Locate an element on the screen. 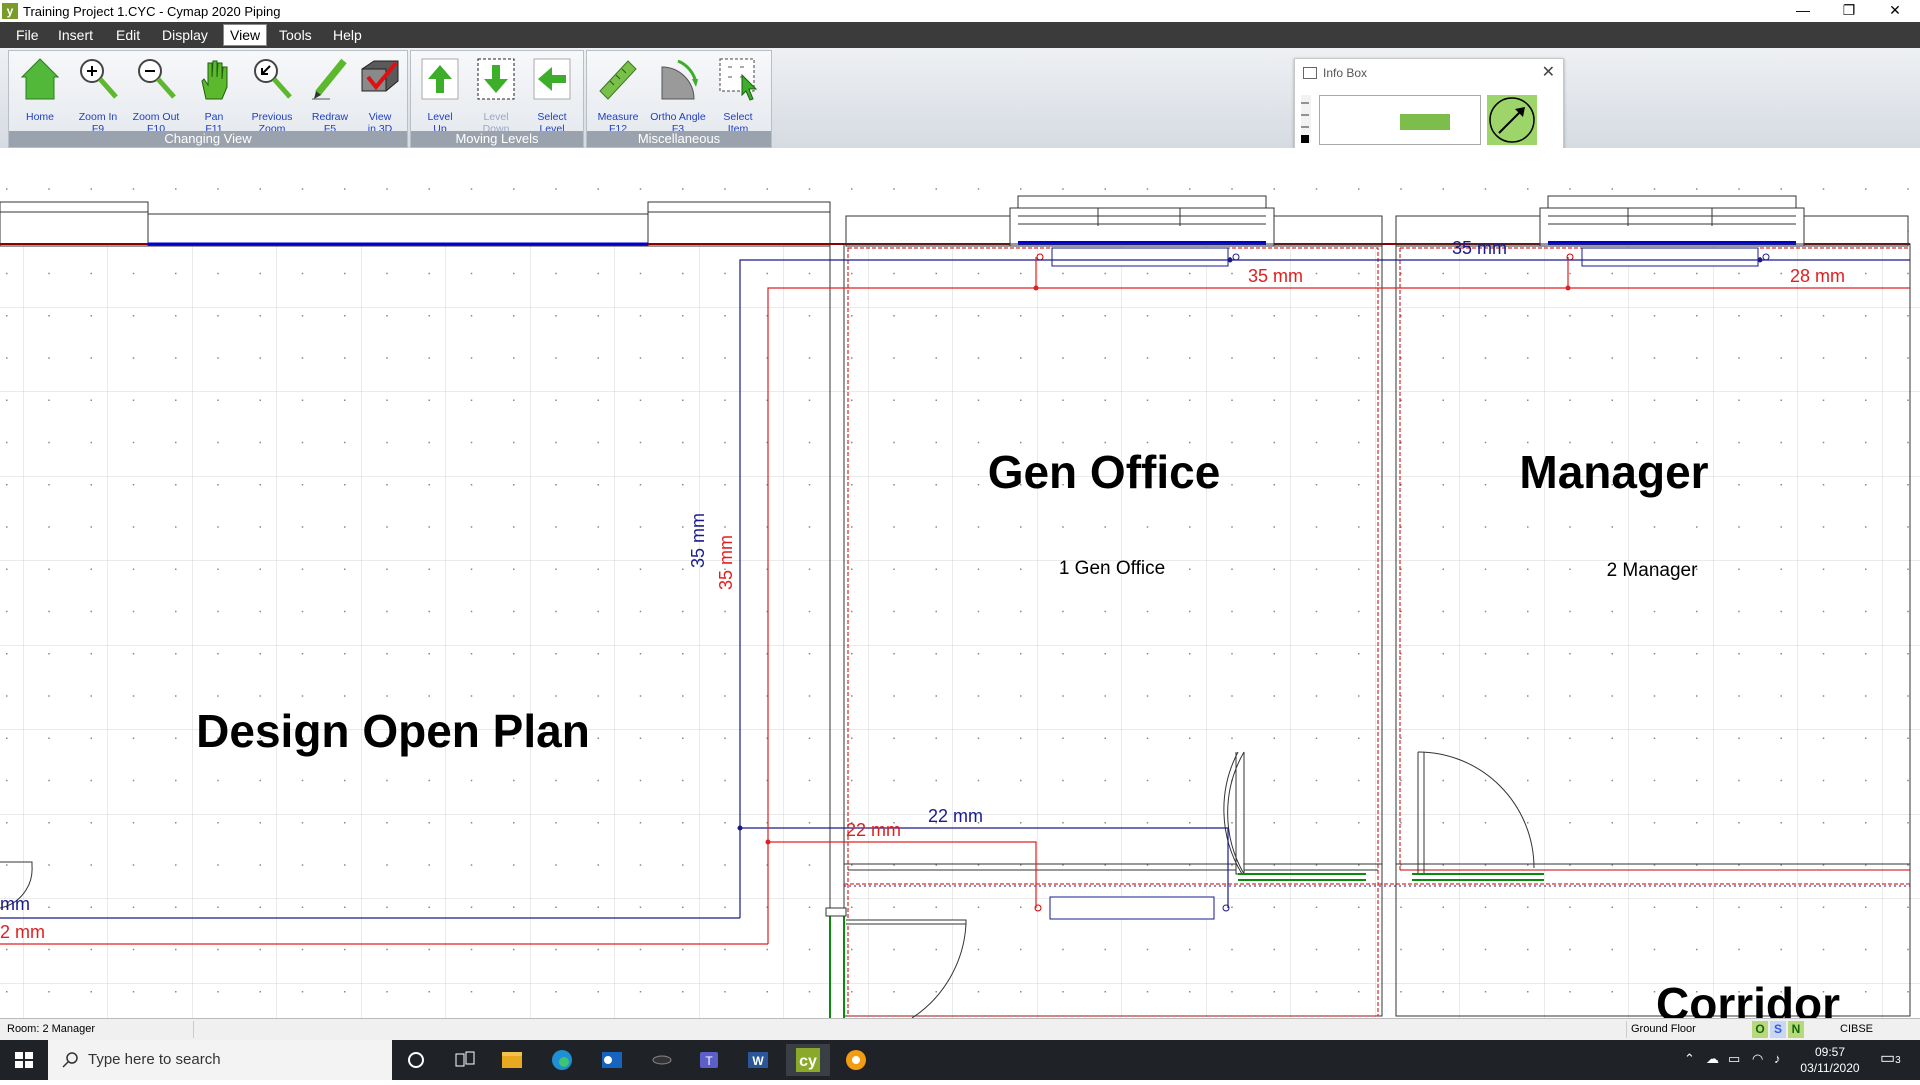 Image resolution: width=1920 pixels, height=1085 pixels. room-label-manager: 2 Manager is located at coordinates (1653, 570).